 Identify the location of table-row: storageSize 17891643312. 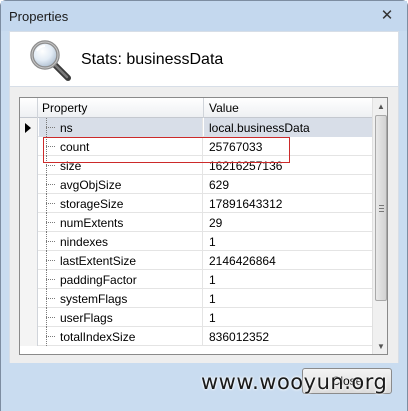
(196, 203).